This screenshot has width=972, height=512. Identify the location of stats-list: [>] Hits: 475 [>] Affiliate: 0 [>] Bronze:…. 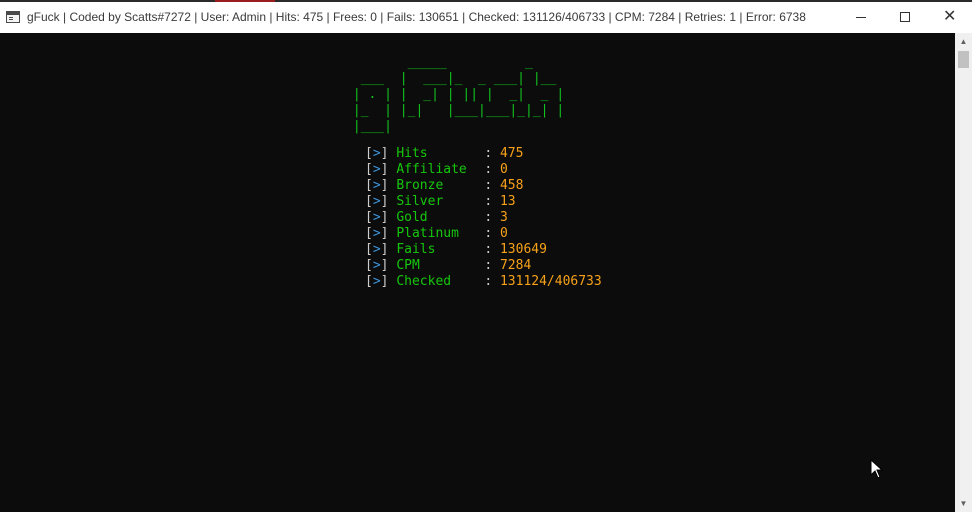
(483, 218).